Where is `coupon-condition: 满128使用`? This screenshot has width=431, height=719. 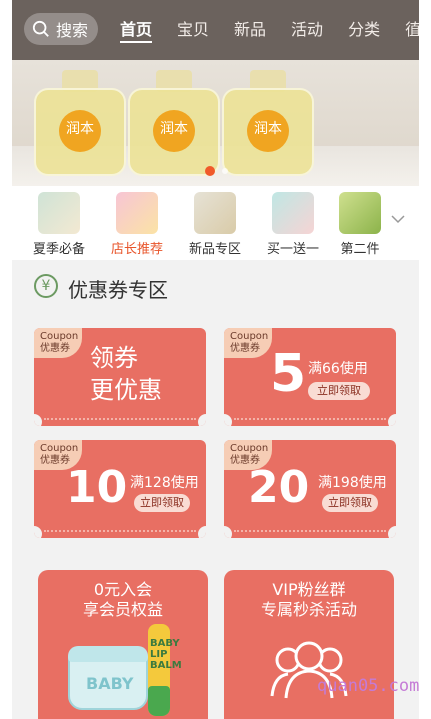
coupon-condition: 满128使用 is located at coordinates (164, 483).